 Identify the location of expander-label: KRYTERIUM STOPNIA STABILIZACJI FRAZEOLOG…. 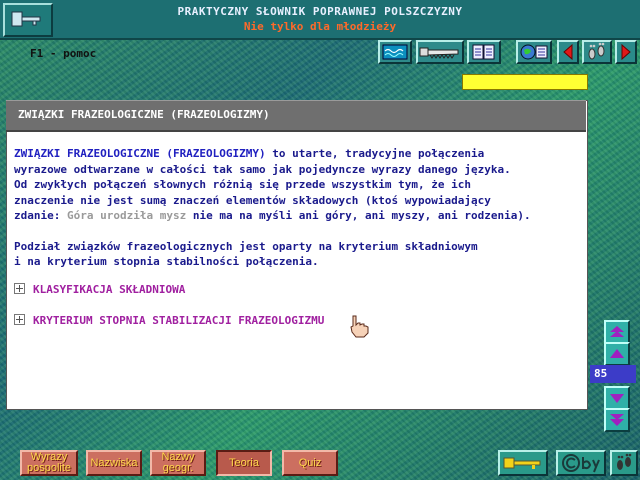
(179, 320).